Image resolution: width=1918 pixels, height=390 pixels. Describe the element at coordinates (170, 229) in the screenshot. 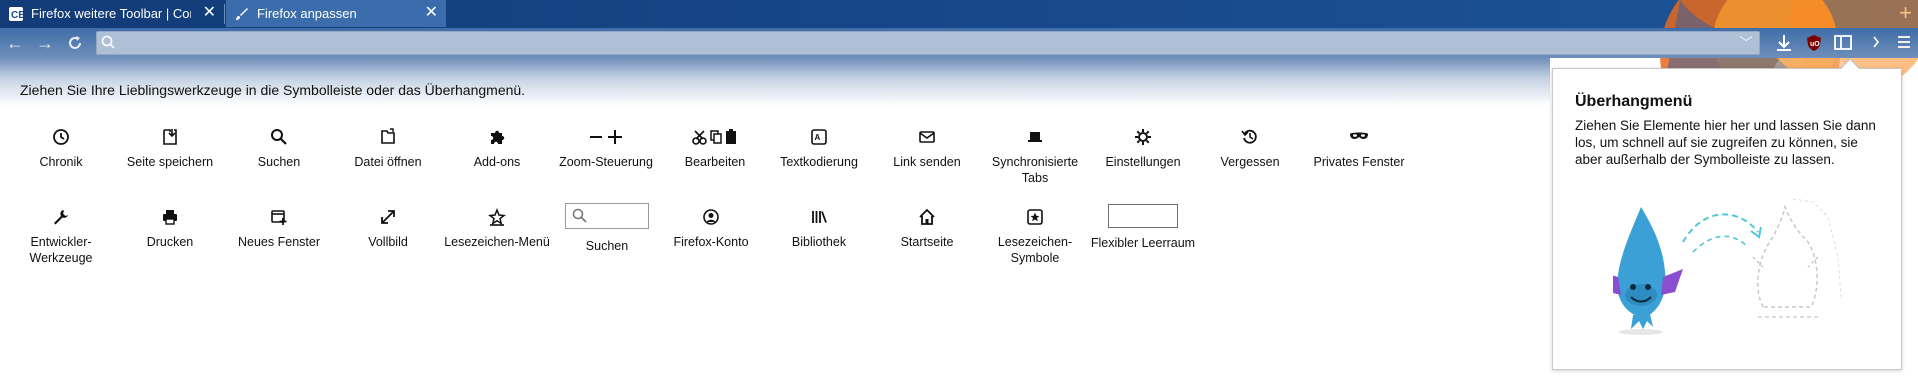

I see `palette-item-print: Drucken` at that location.